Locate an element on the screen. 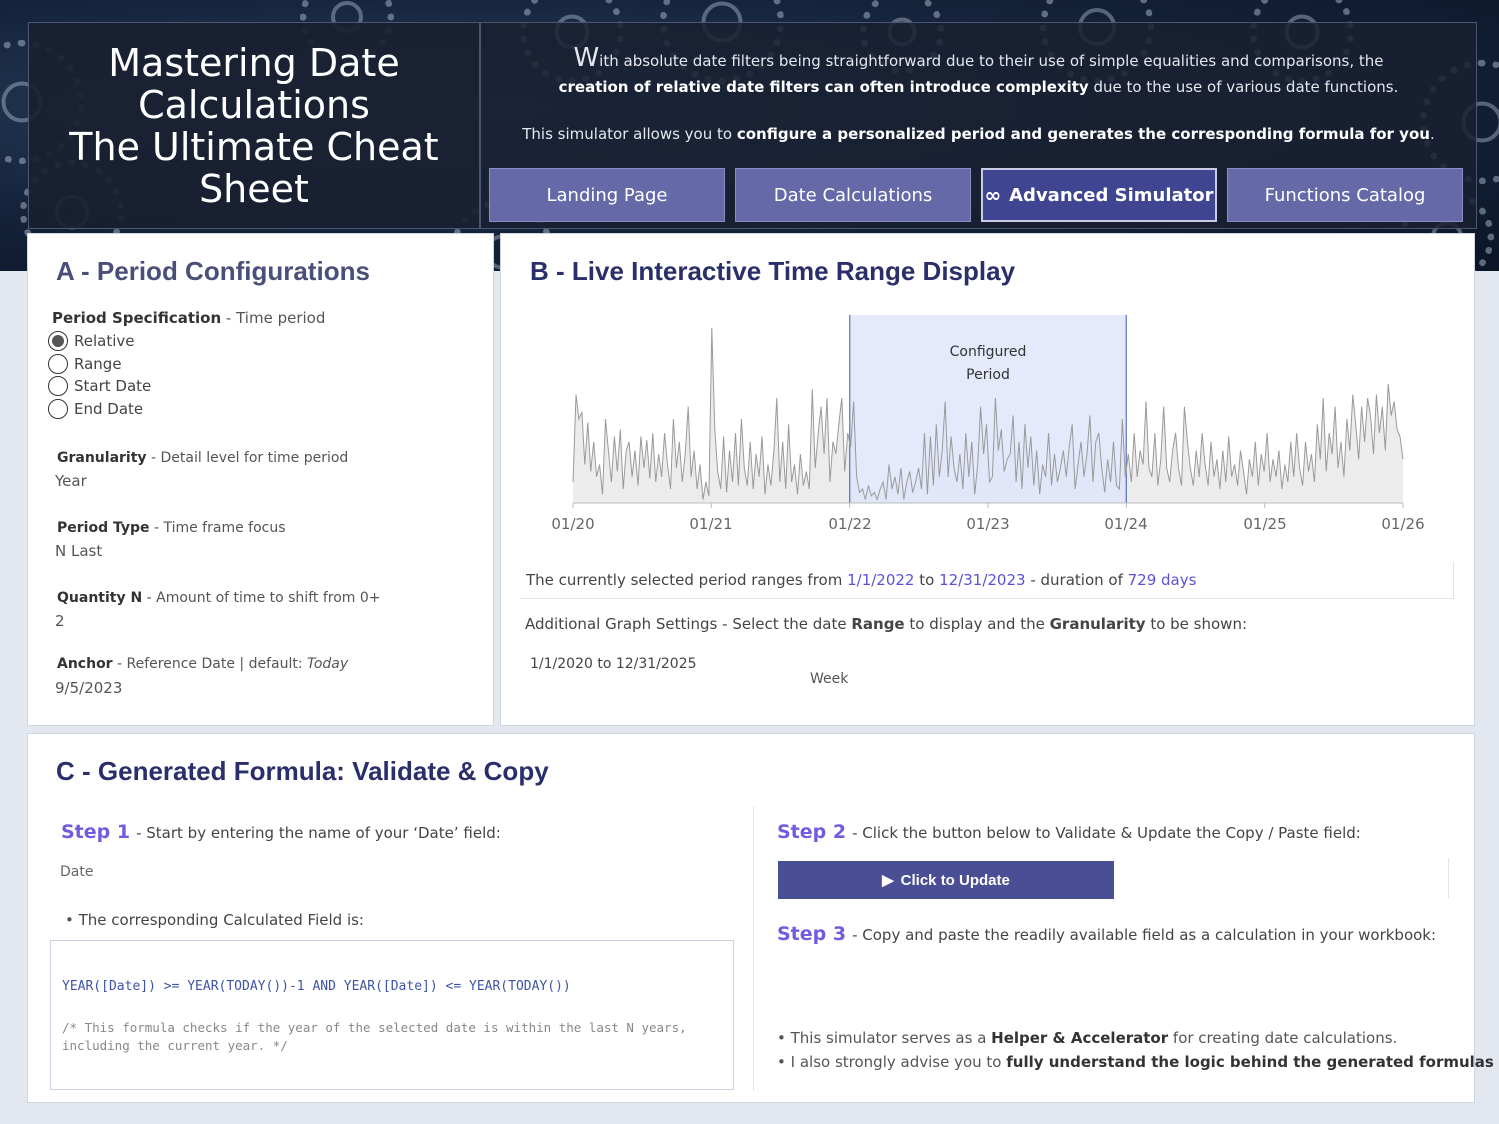 The width and height of the screenshot is (1499, 1124). radio-relative: Relative is located at coordinates (91, 341).